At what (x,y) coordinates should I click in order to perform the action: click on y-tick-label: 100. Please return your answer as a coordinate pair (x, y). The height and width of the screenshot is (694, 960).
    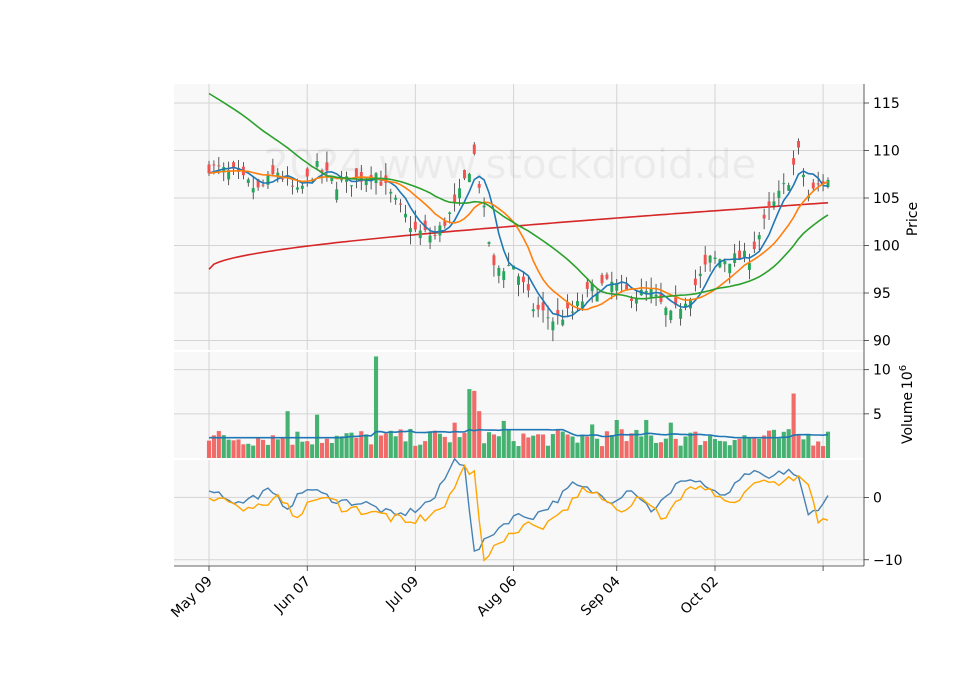
    Looking at the image, I should click on (886, 247).